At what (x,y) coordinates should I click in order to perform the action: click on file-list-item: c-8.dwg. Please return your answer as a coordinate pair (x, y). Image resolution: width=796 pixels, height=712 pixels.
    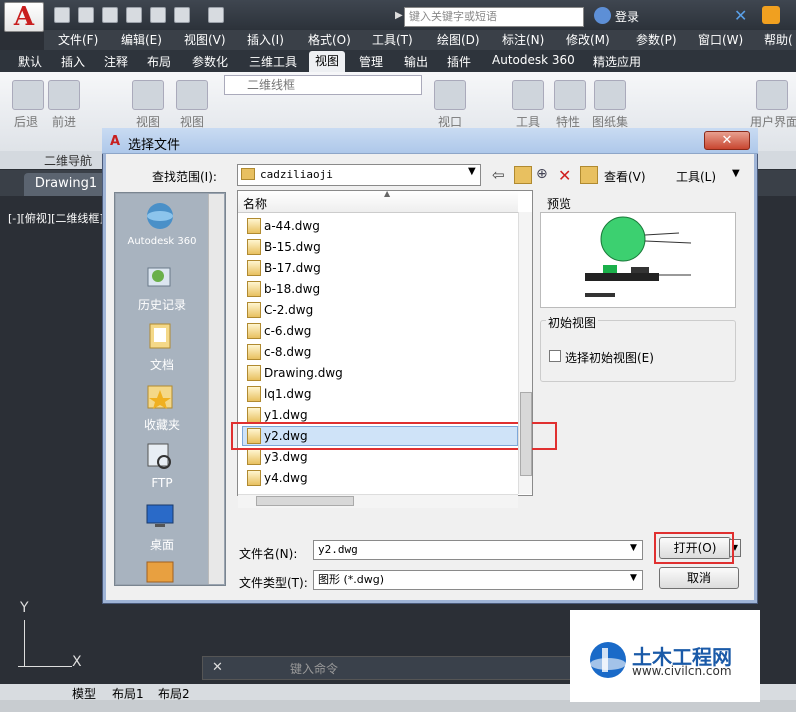
    Looking at the image, I should click on (287, 352).